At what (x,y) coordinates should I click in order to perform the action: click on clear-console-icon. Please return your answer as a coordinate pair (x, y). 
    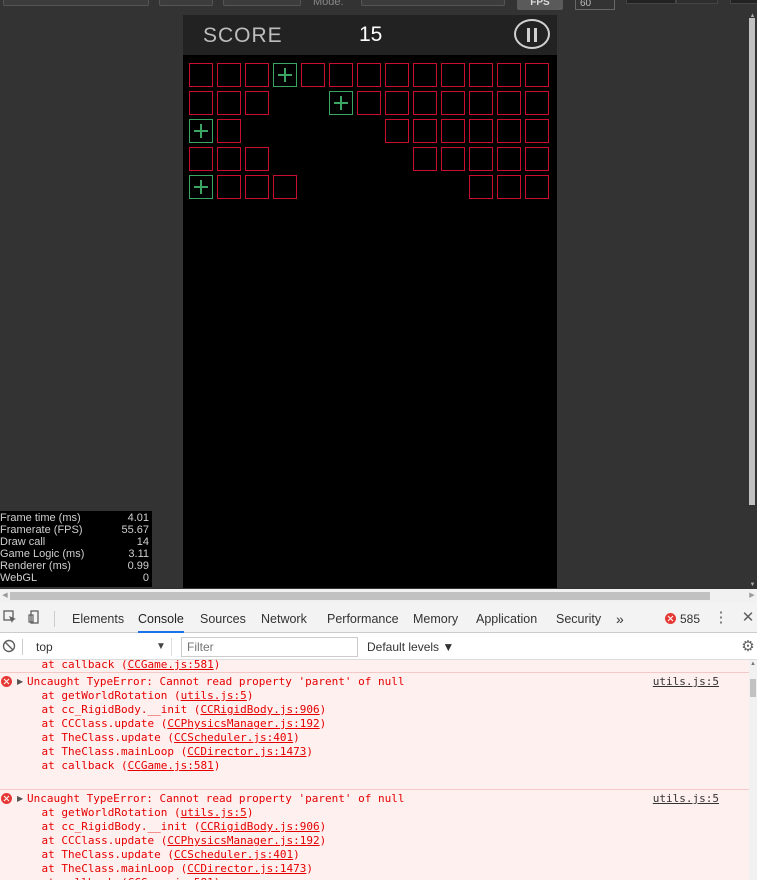
    Looking at the image, I should click on (9, 647).